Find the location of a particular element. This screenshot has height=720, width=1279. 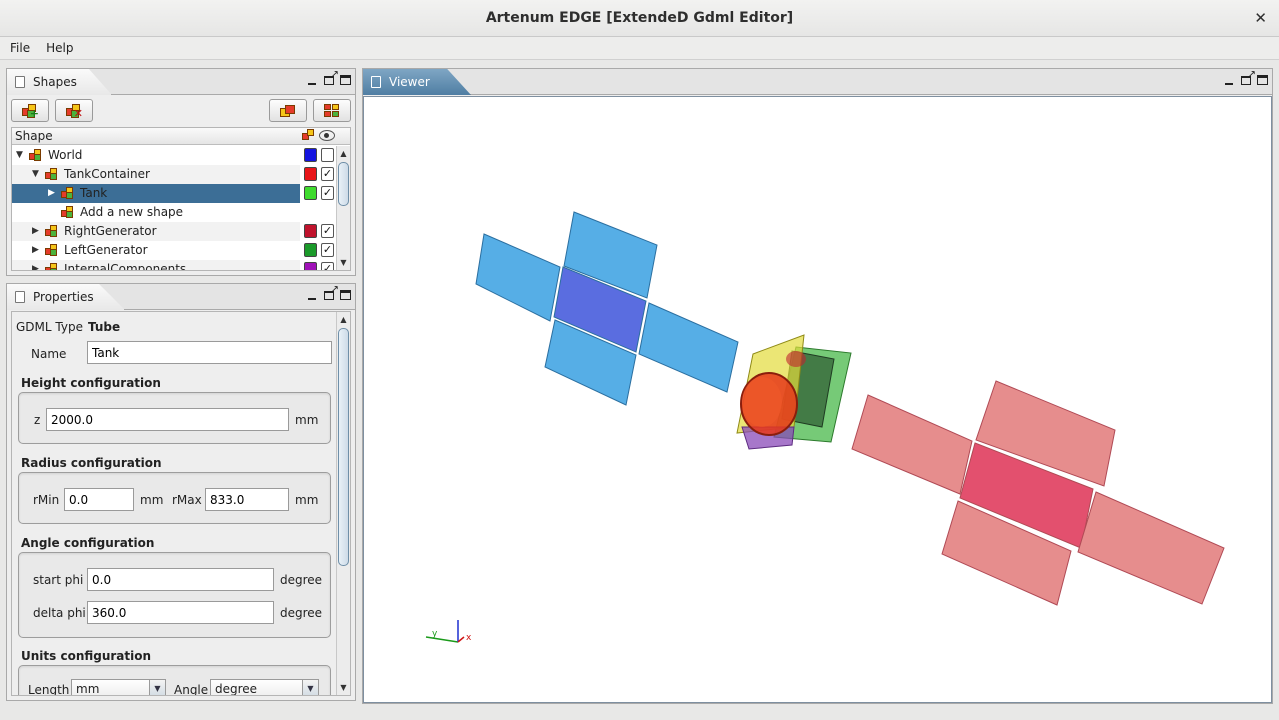

tree-row-tank: ▶ Tank ✓ is located at coordinates (174, 193).